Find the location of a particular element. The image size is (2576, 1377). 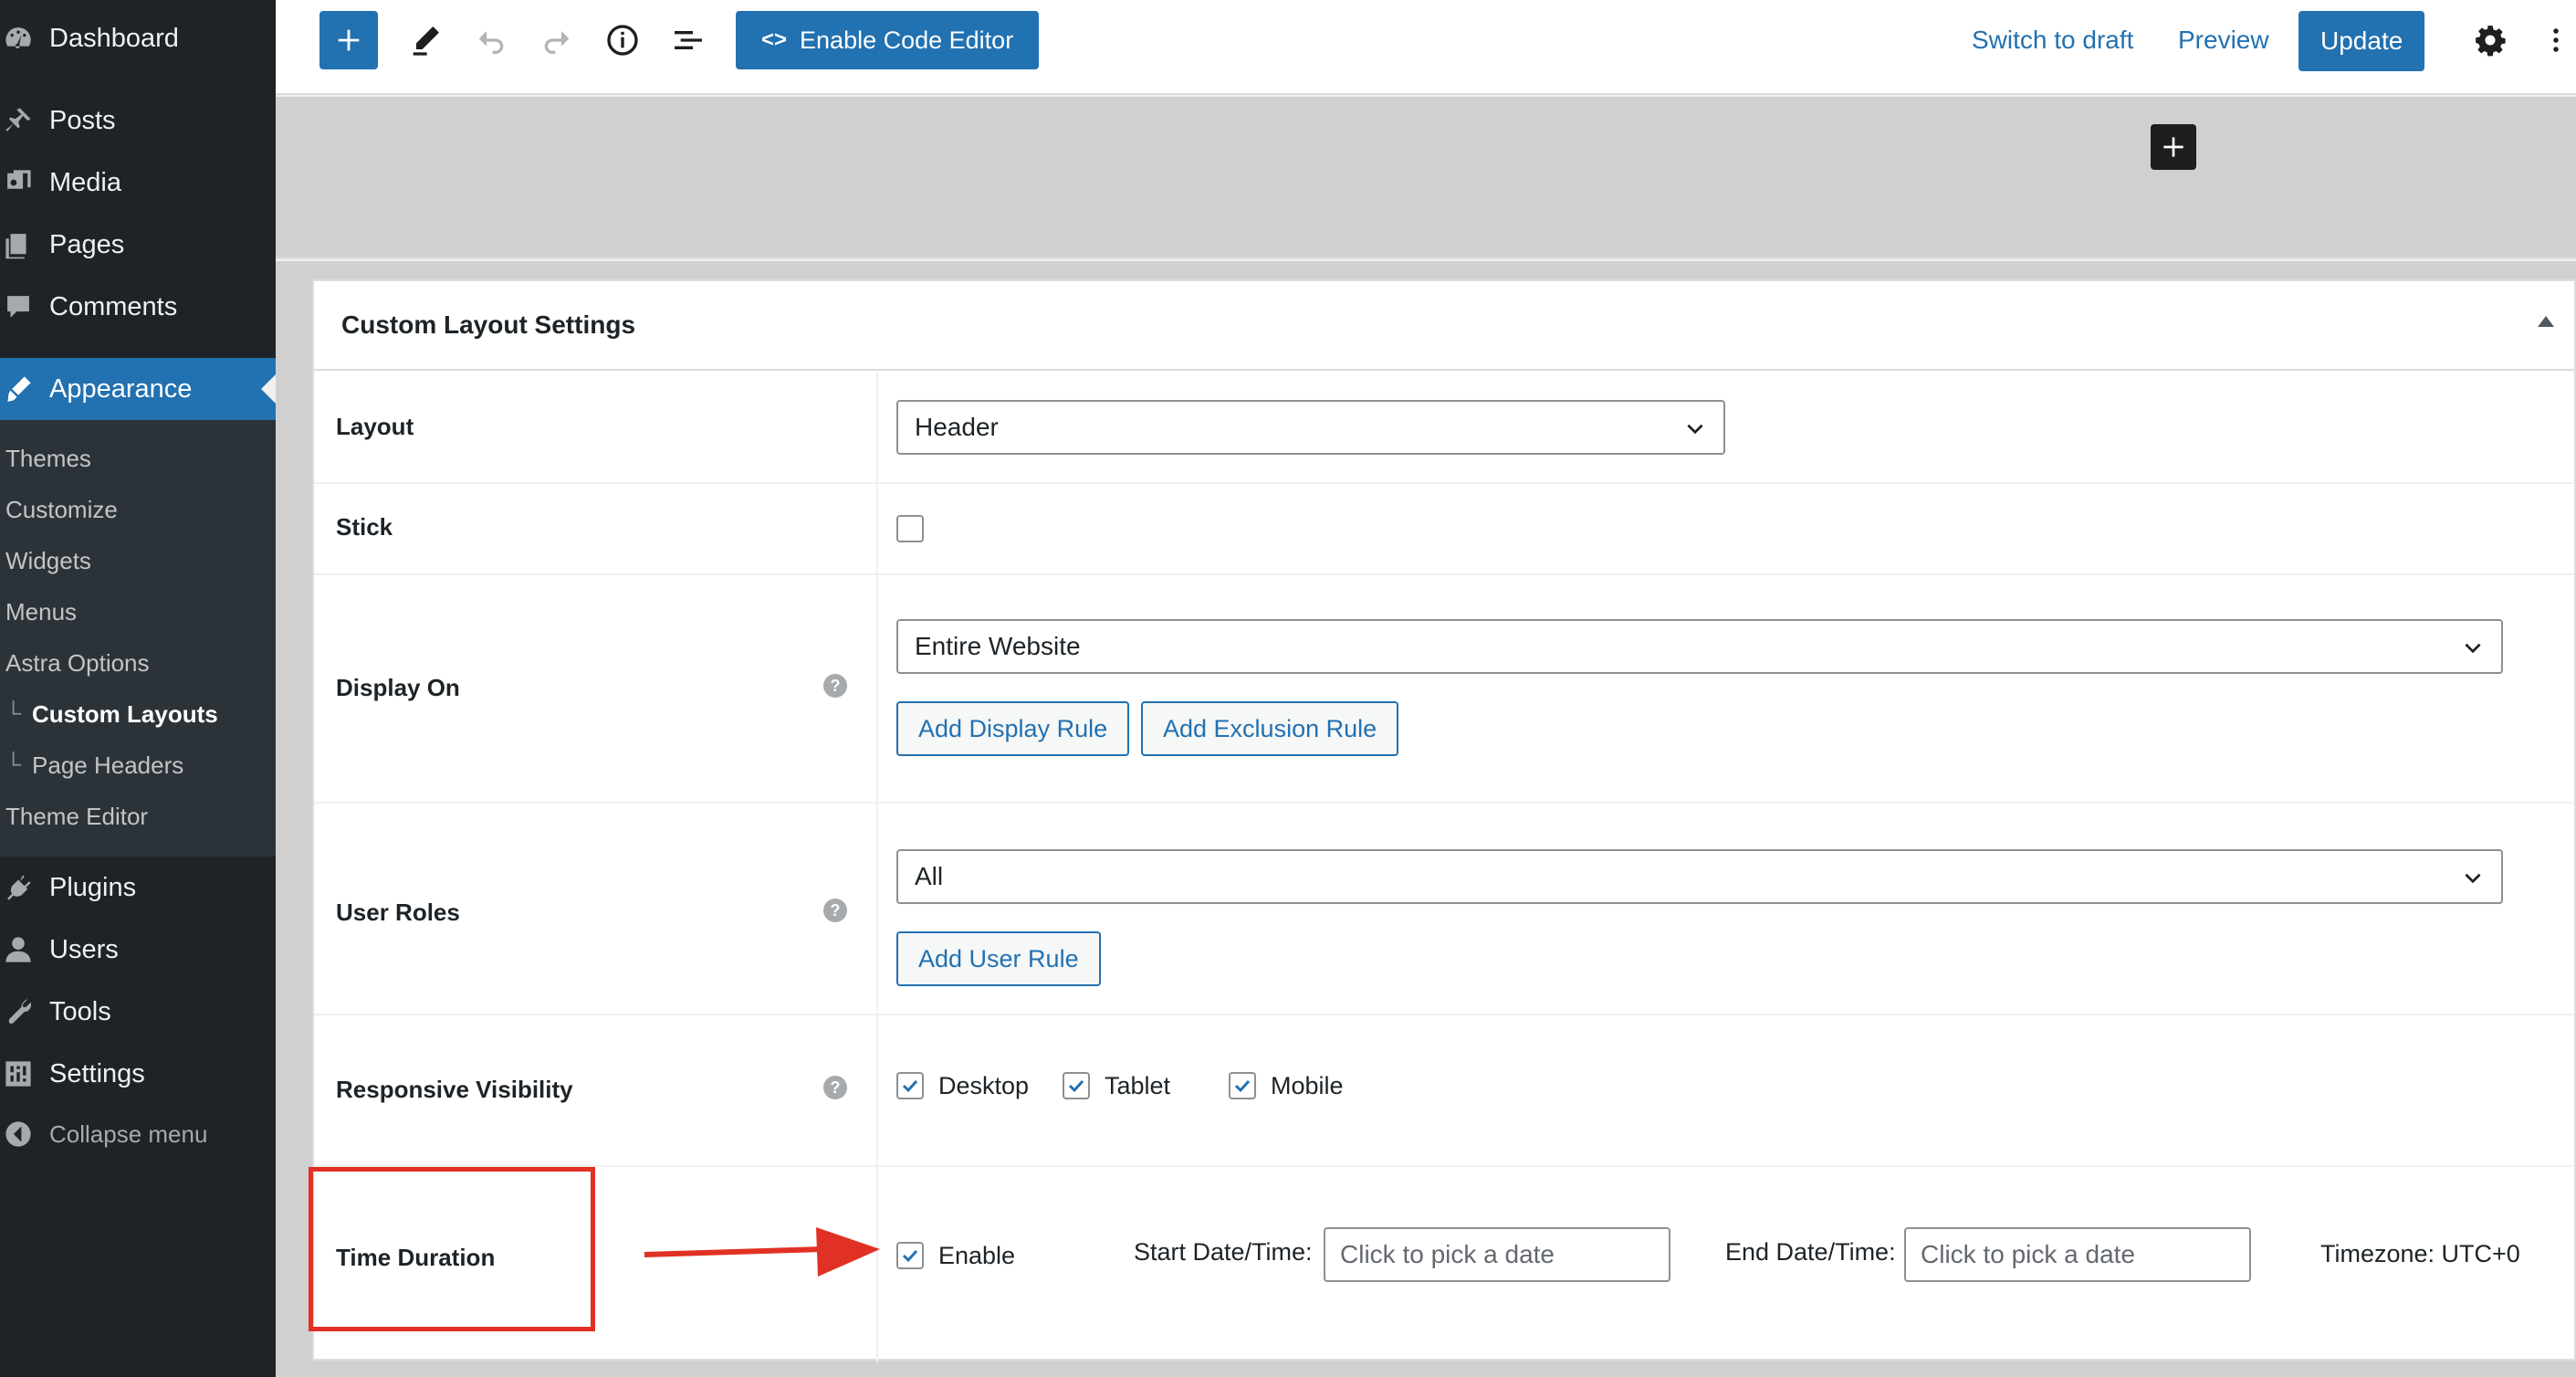

inline-block-inserter is located at coordinates (2173, 147).